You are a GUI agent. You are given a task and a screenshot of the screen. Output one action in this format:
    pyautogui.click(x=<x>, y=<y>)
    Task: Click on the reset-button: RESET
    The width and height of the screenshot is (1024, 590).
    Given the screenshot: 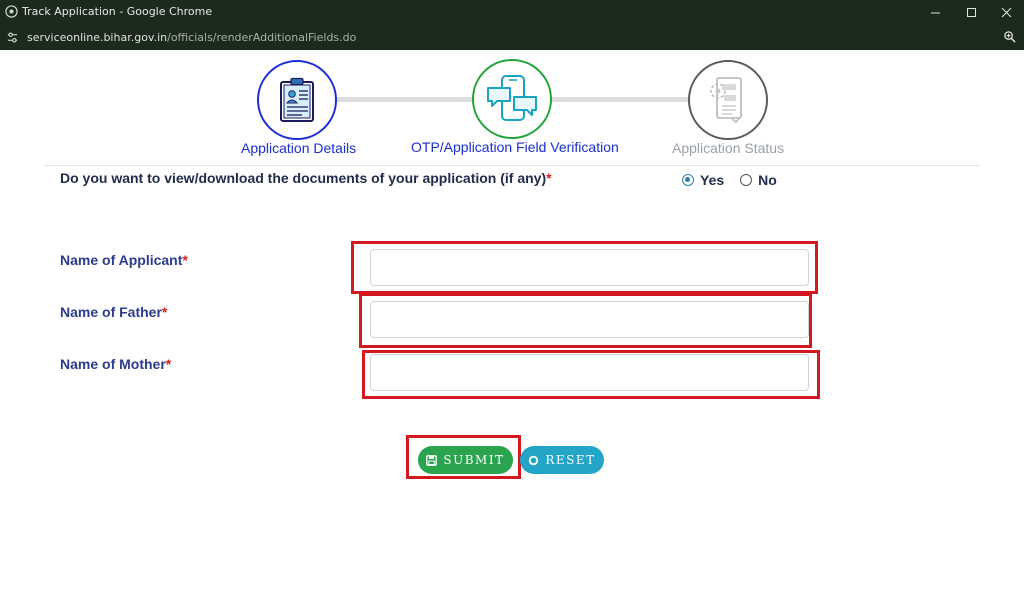 What is the action you would take?
    pyautogui.click(x=562, y=460)
    